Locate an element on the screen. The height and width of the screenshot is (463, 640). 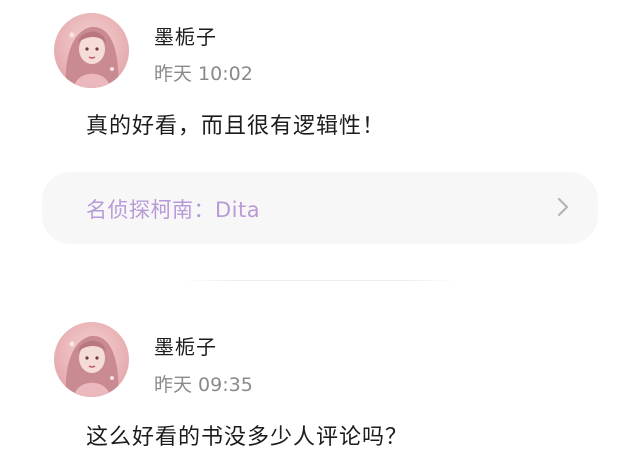
chevron-right-icon is located at coordinates (563, 207).